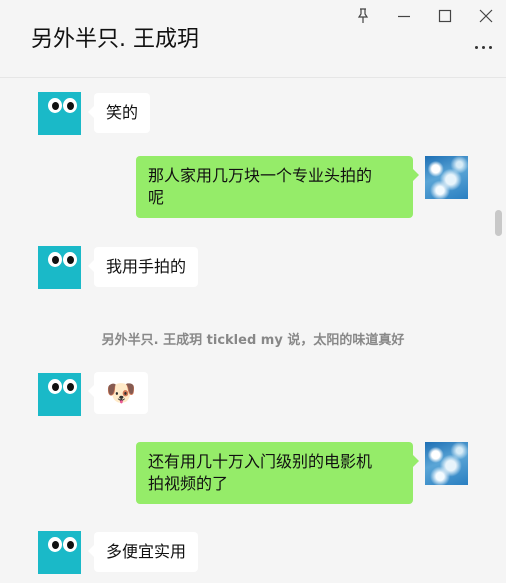  I want to click on message-bubble: 我用手拍的, so click(143, 267).